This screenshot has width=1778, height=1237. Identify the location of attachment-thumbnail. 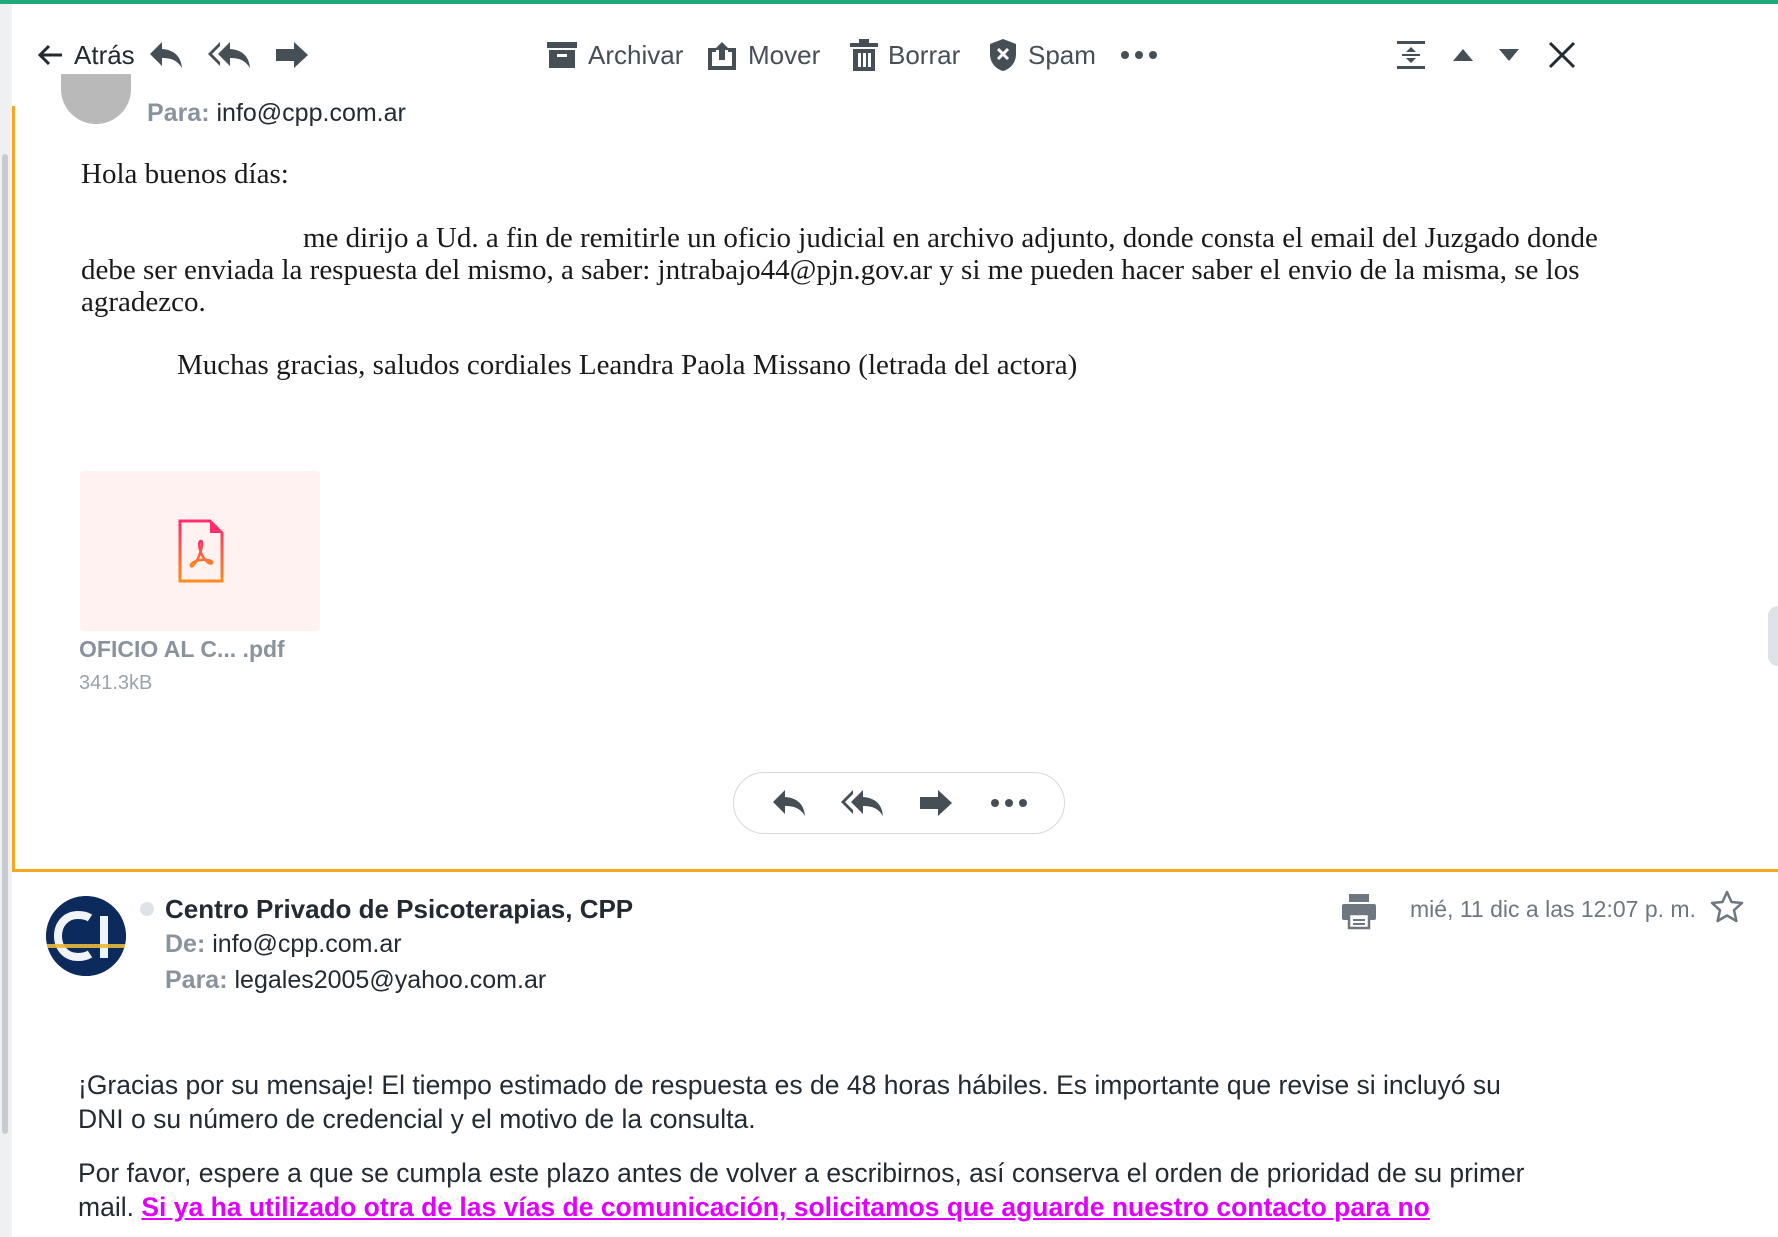
(200, 551).